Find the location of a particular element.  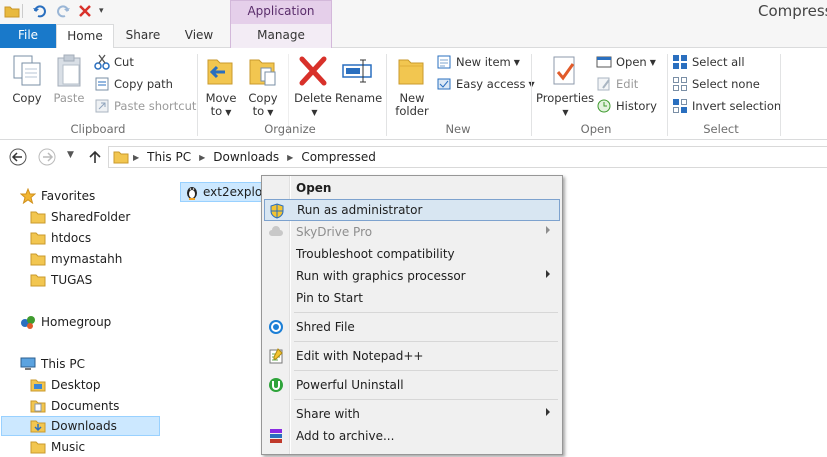

organize-group-label: Organize is located at coordinates (290, 129).